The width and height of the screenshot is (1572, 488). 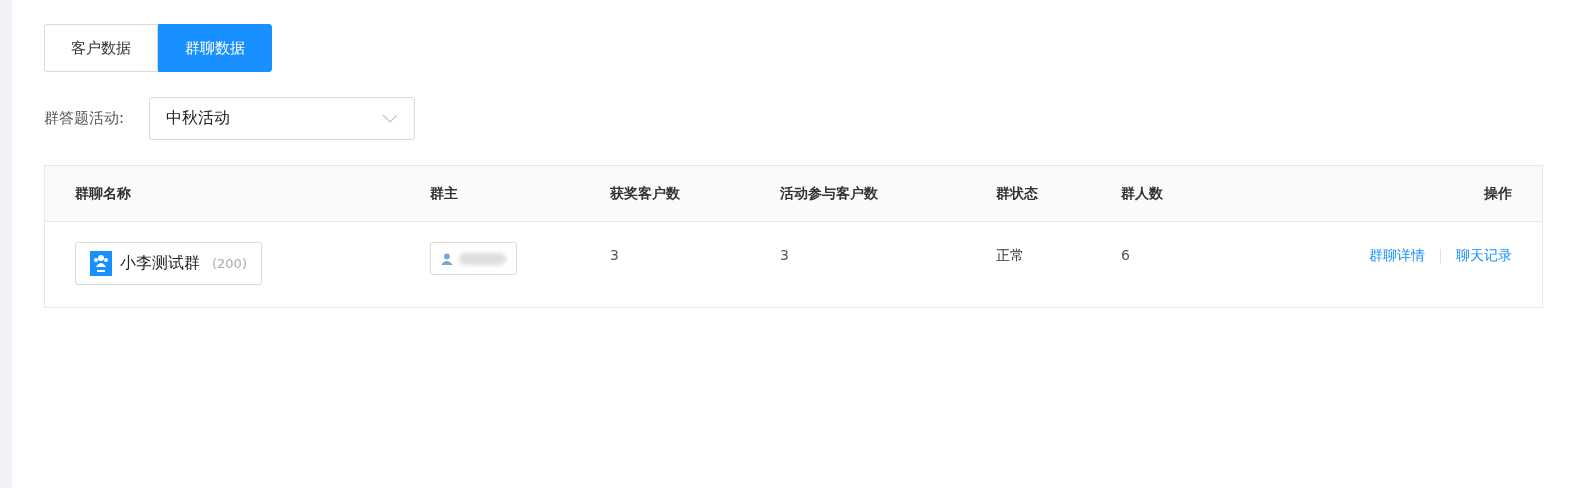 What do you see at coordinates (482, 258) in the screenshot?
I see `blurred-name` at bounding box center [482, 258].